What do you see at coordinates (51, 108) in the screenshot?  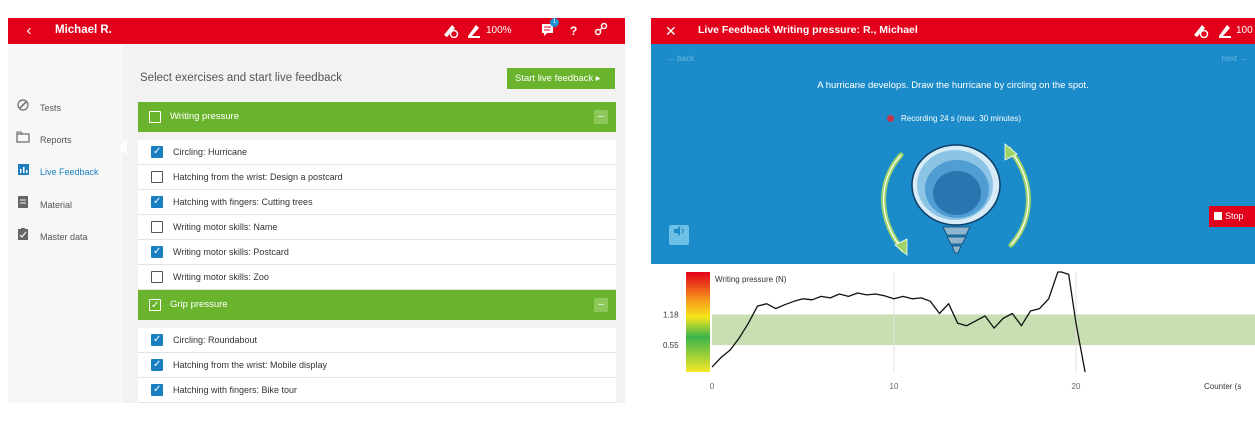 I see `sidebar-item-label: Tests` at bounding box center [51, 108].